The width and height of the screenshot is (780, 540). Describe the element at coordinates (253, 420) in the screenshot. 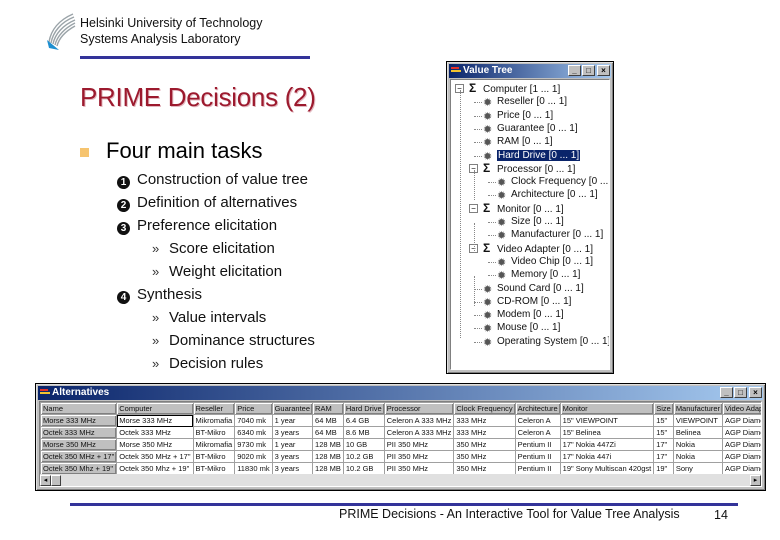

I see `table-cell: 7040 mk` at that location.